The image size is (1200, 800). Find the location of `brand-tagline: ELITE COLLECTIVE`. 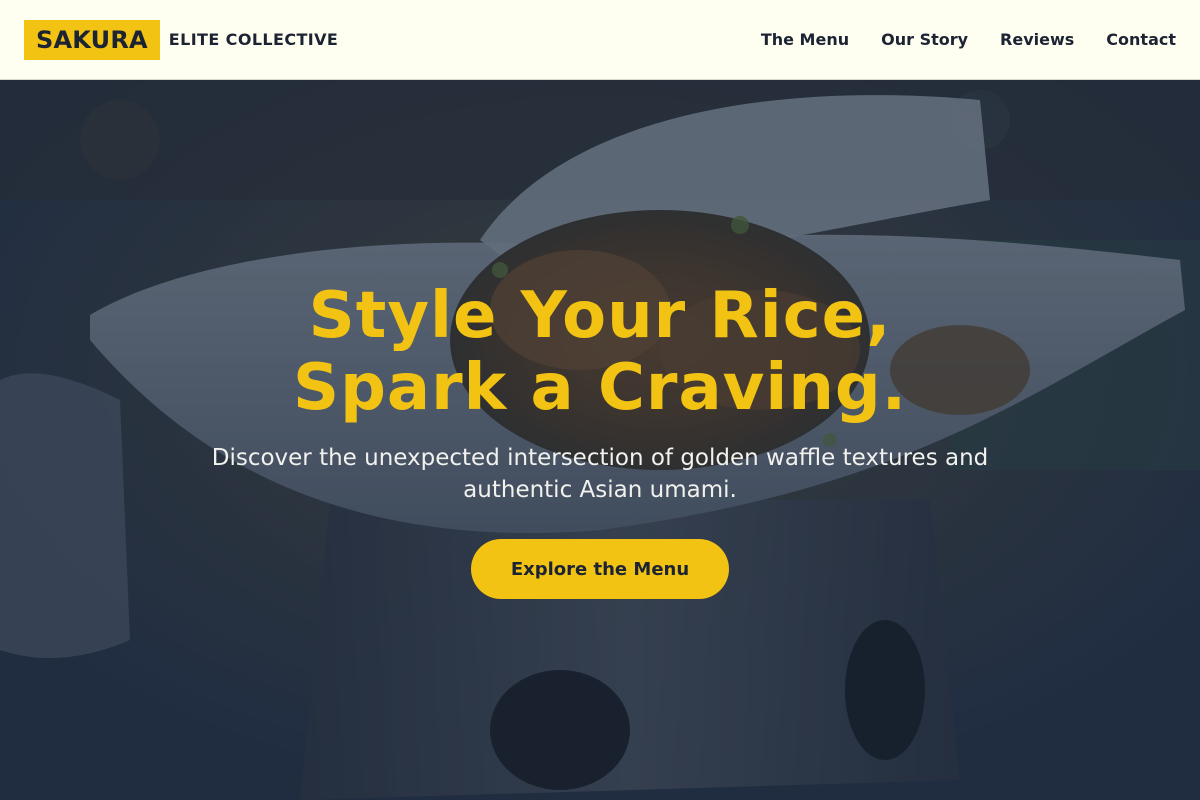

brand-tagline: ELITE COLLECTIVE is located at coordinates (253, 39).